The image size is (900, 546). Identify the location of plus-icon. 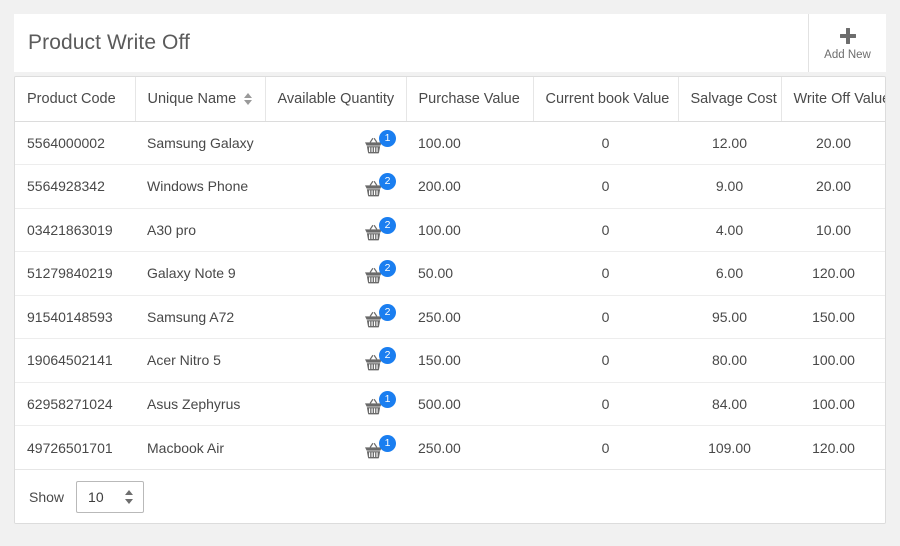
(847, 35).